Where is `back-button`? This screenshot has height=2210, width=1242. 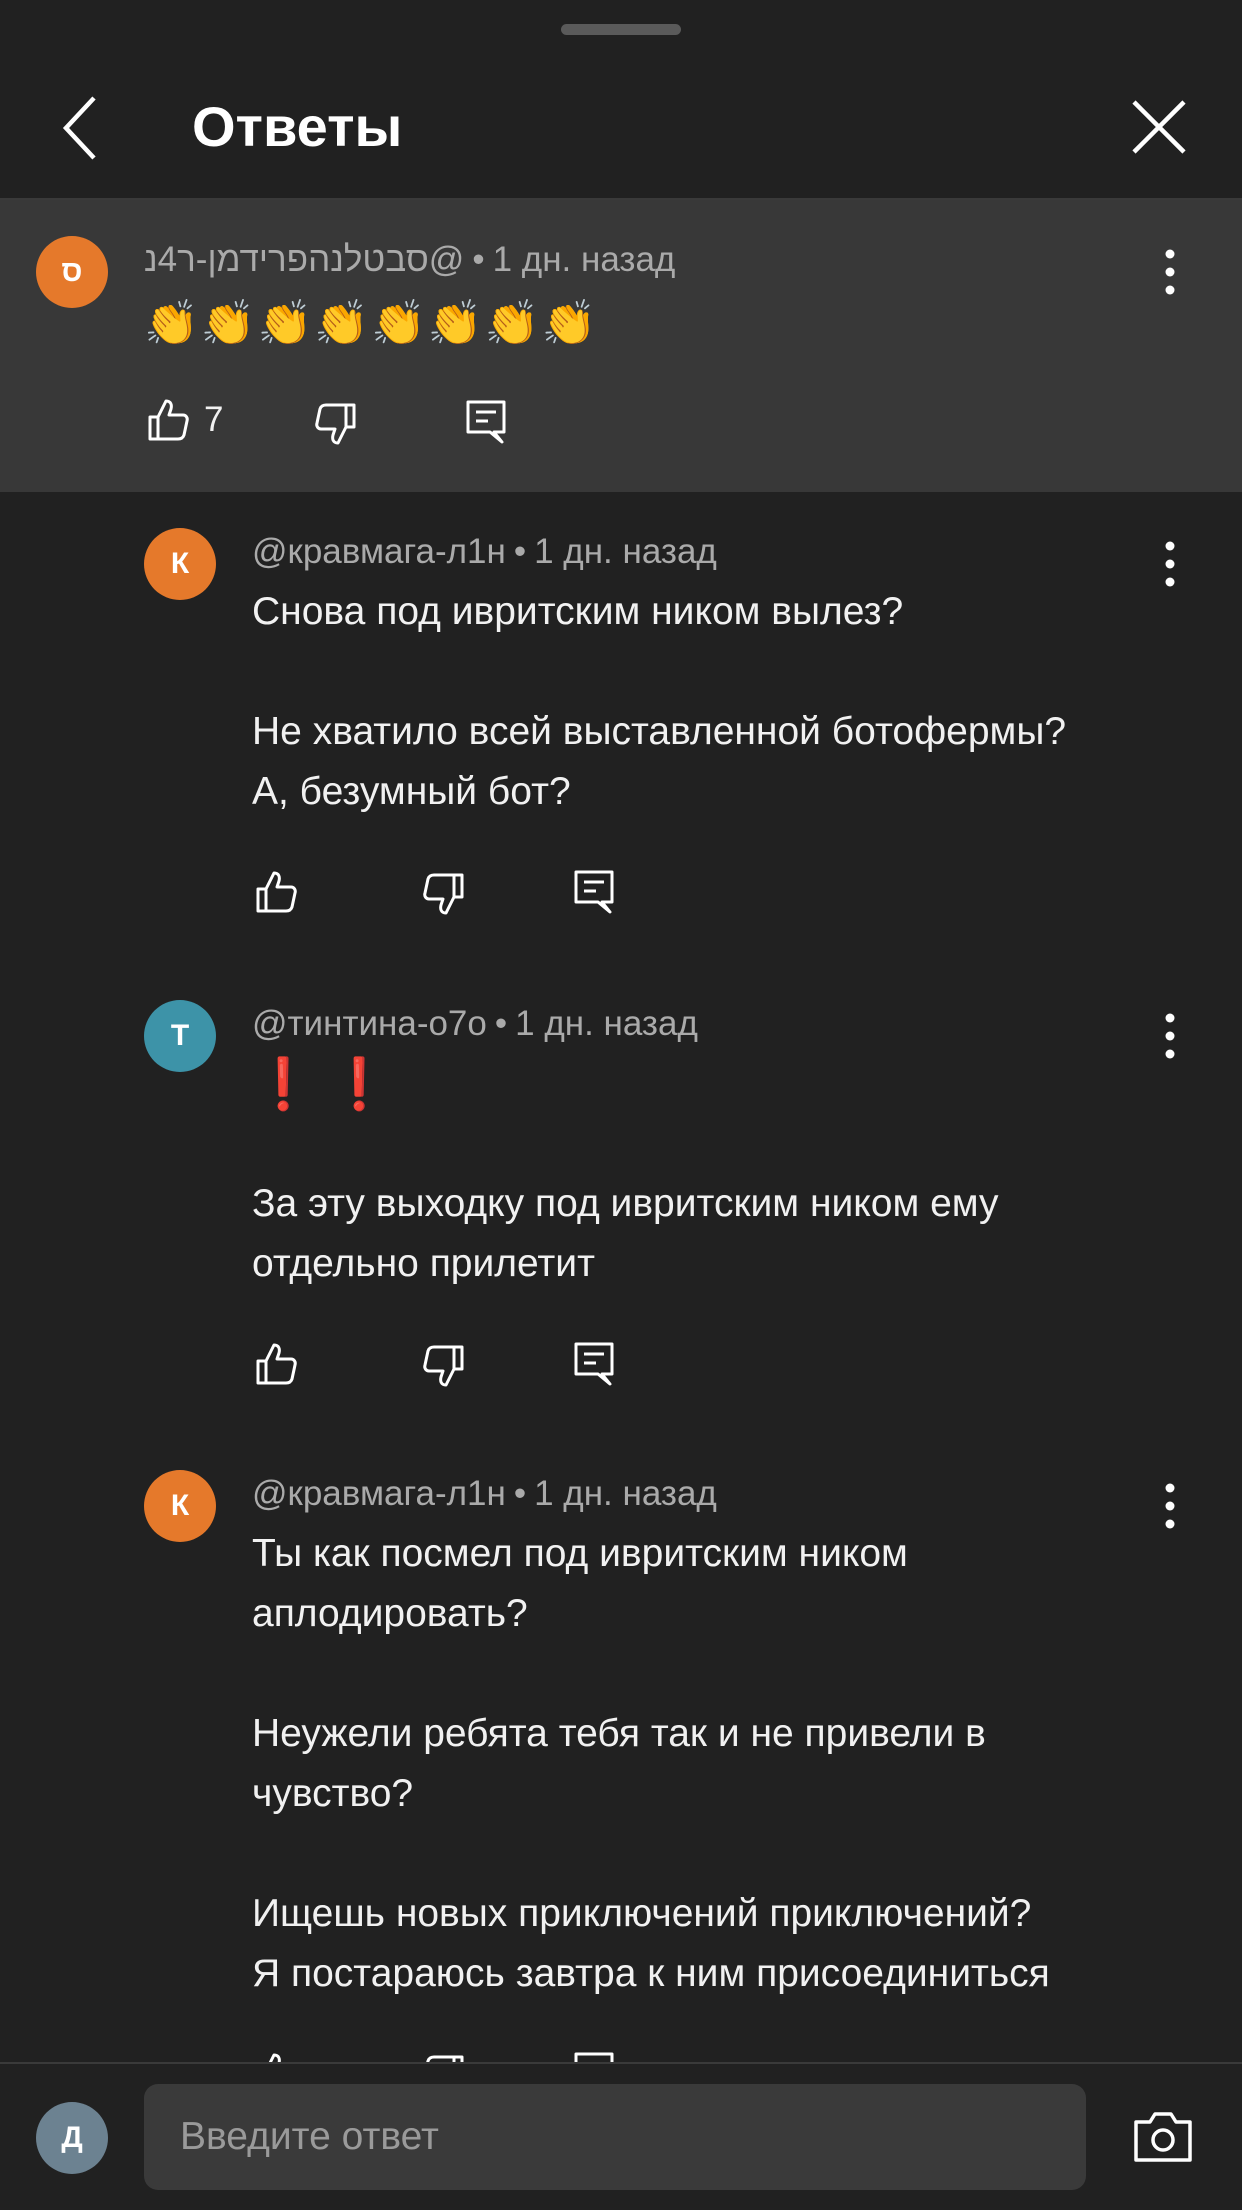 back-button is located at coordinates (82, 128).